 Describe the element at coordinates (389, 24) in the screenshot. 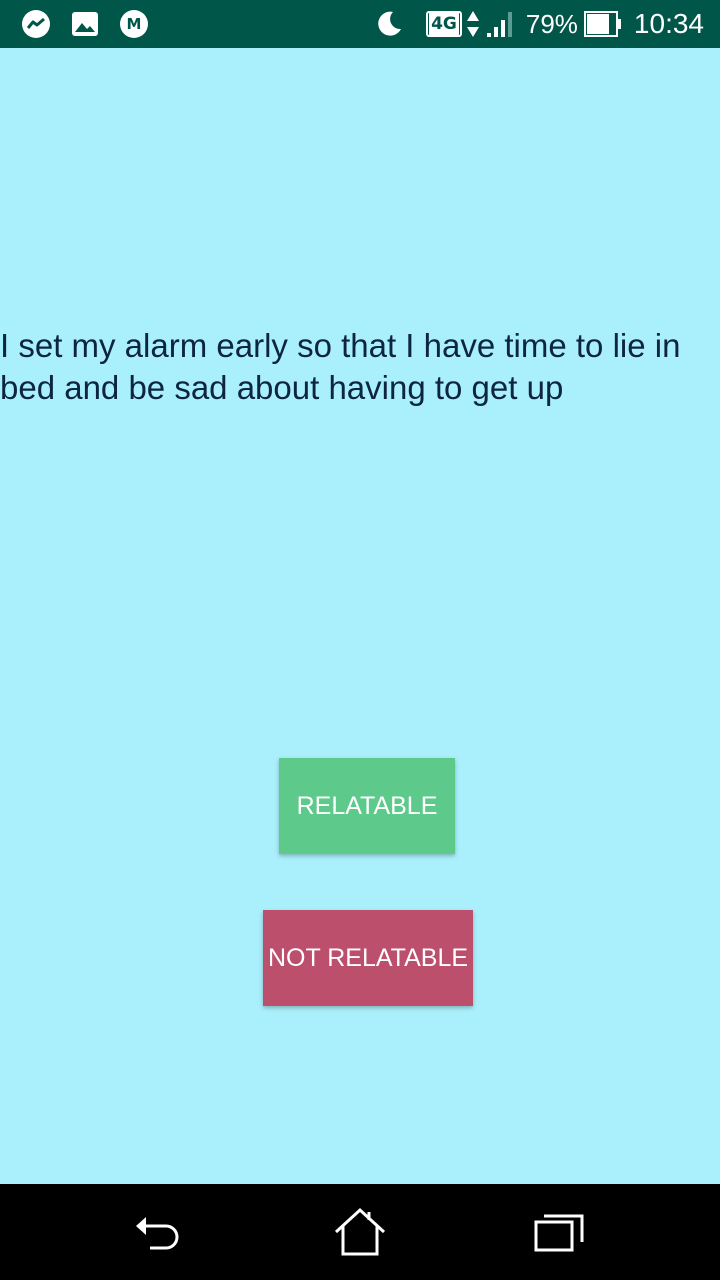

I see `do-not-disturb-moon-icon` at that location.